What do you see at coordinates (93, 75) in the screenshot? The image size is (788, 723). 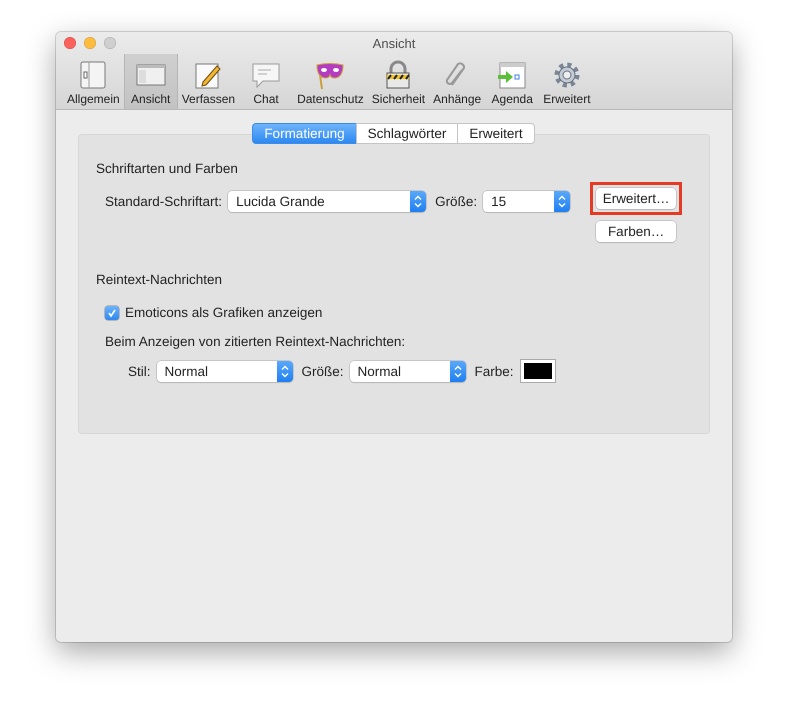 I see `switch-panel-icon` at bounding box center [93, 75].